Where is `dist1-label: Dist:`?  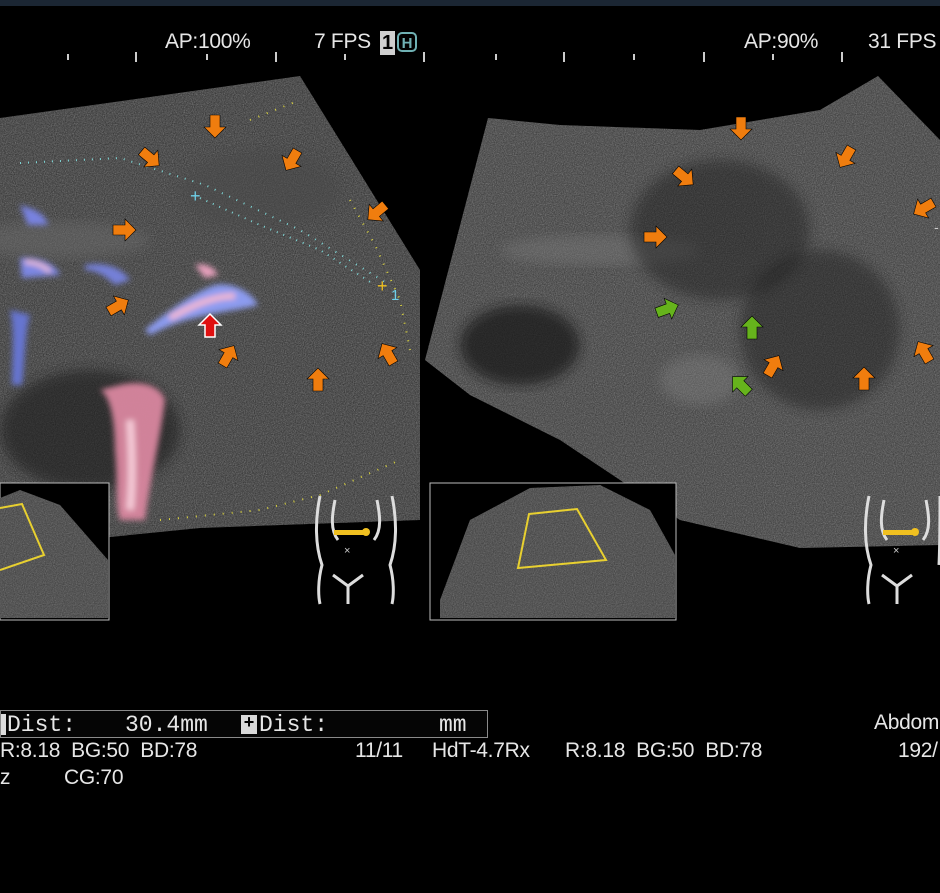
dist1-label: Dist: is located at coordinates (42, 725).